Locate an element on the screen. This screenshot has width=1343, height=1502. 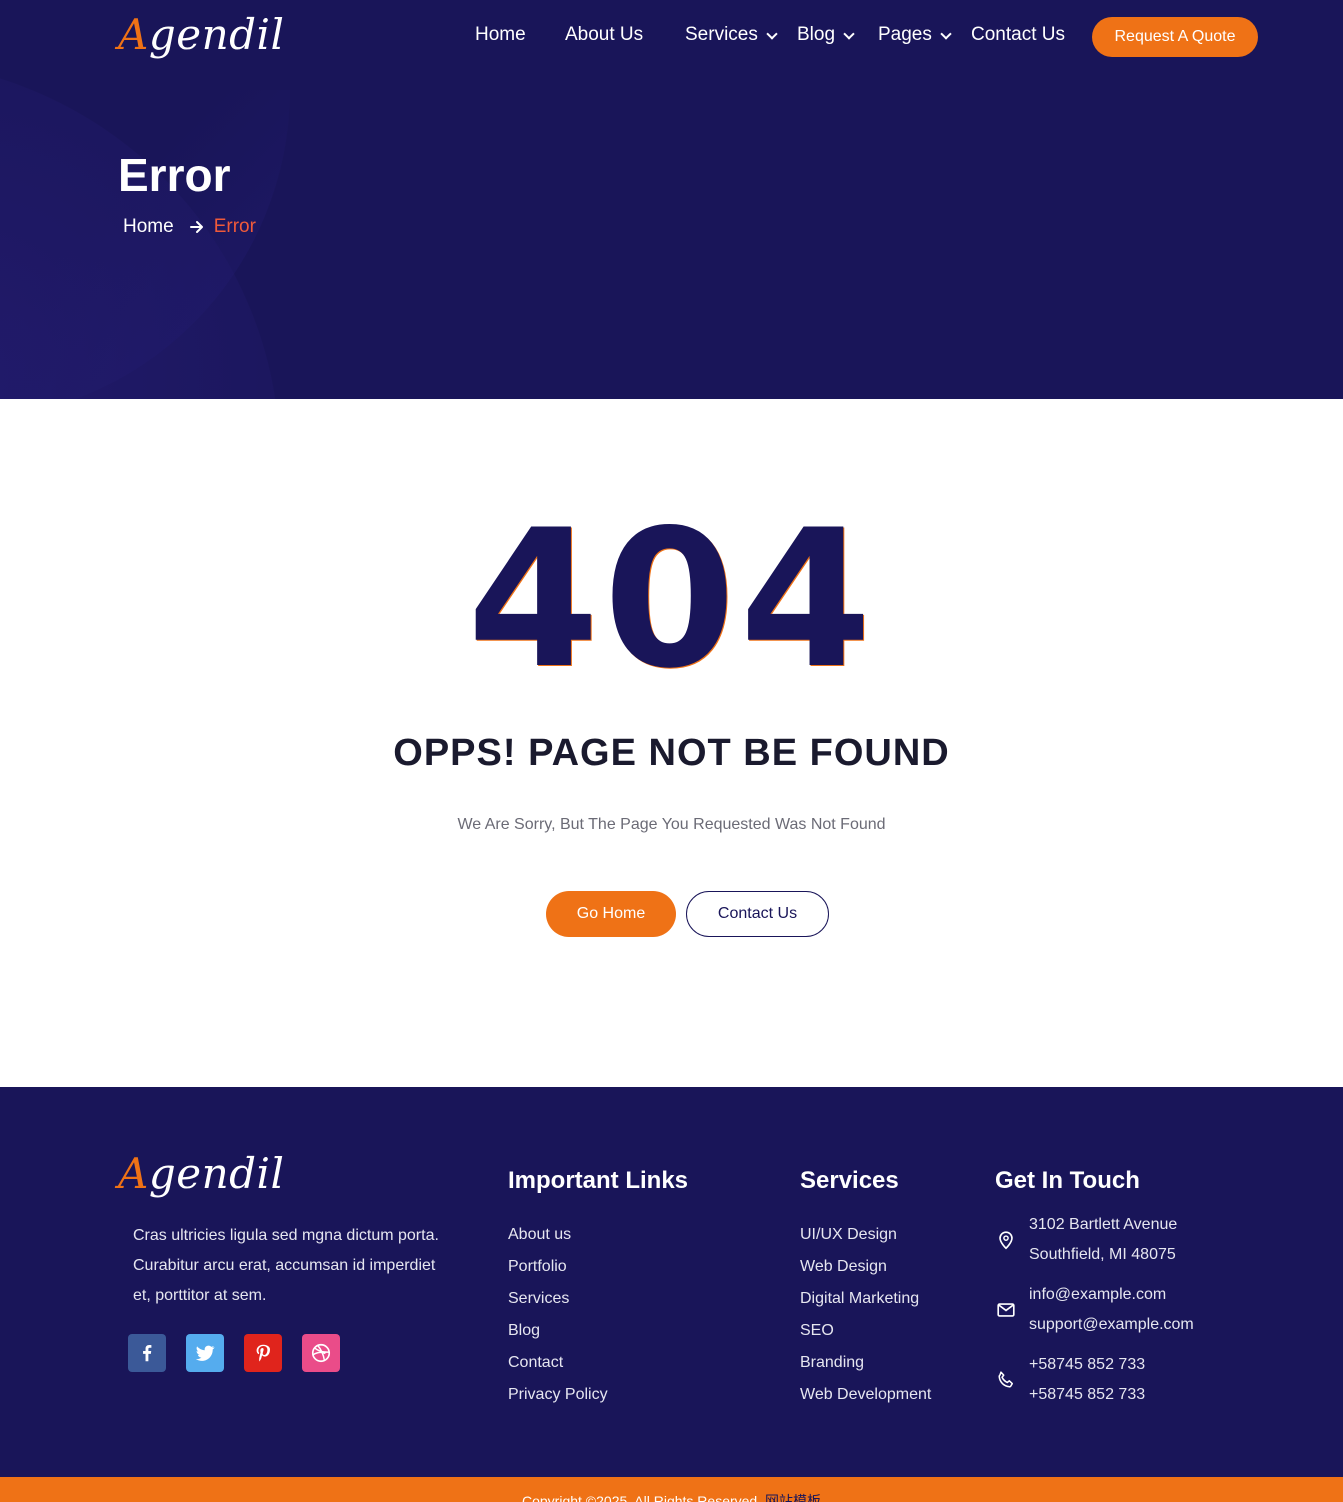
footer-emails: info@example.com support@example.com is located at coordinates (1094, 1310).